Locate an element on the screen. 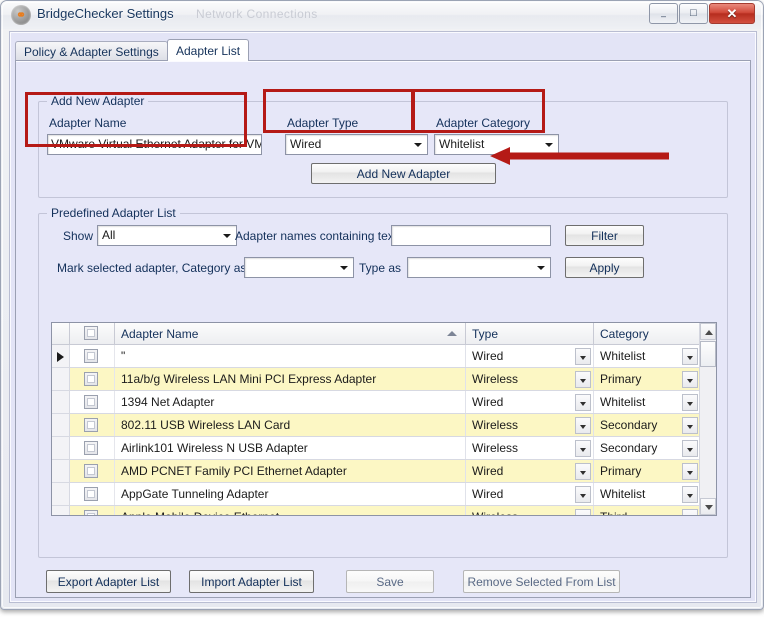 This screenshot has height=619, width=764. header-select-all-cell is located at coordinates (92, 333).